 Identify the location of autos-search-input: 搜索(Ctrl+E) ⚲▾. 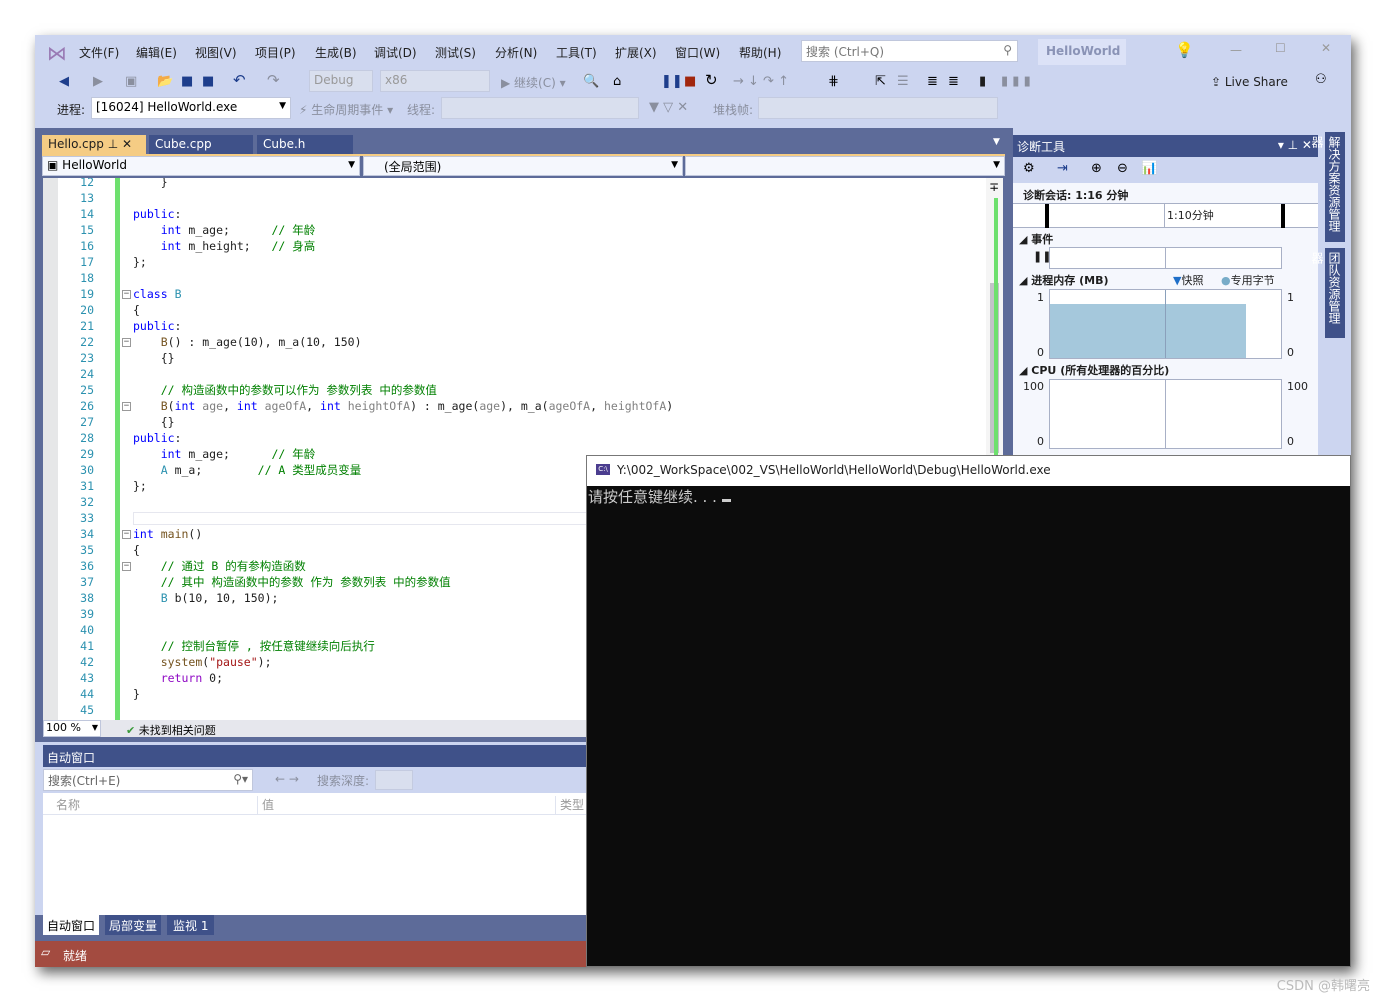
(148, 780).